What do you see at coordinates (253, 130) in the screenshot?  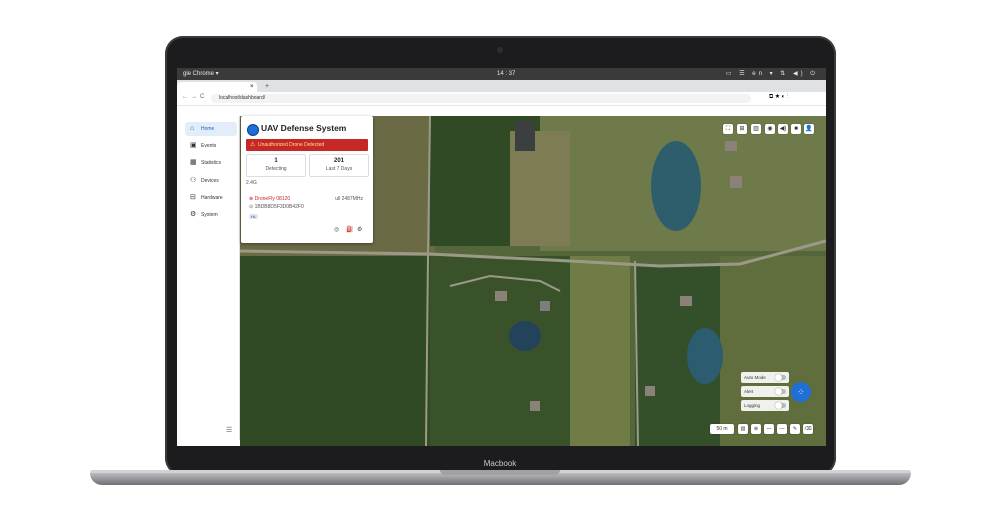 I see `logo-icon` at bounding box center [253, 130].